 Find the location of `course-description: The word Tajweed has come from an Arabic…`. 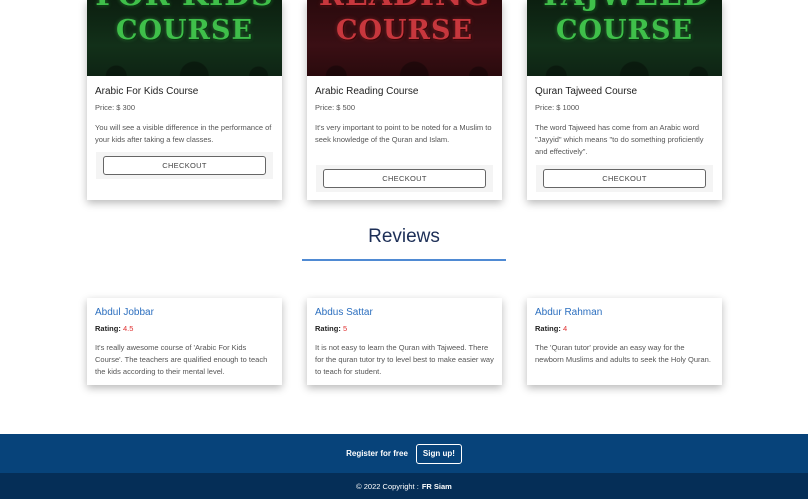

course-description: The word Tajweed has come from an Arabic… is located at coordinates (619, 139).